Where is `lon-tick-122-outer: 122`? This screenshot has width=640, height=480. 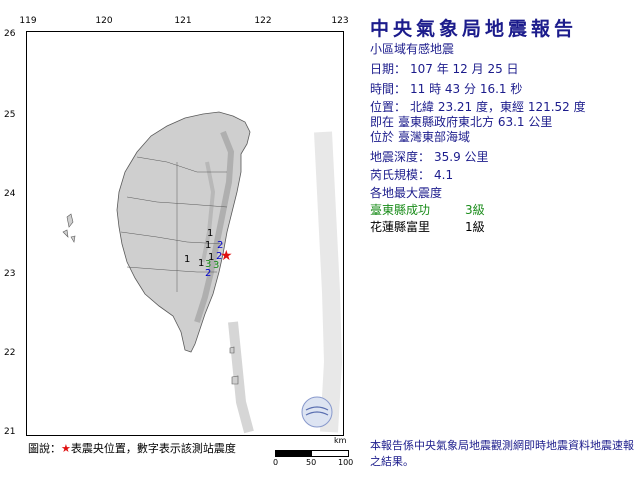
lon-tick-122-outer: 122 is located at coordinates (263, 21).